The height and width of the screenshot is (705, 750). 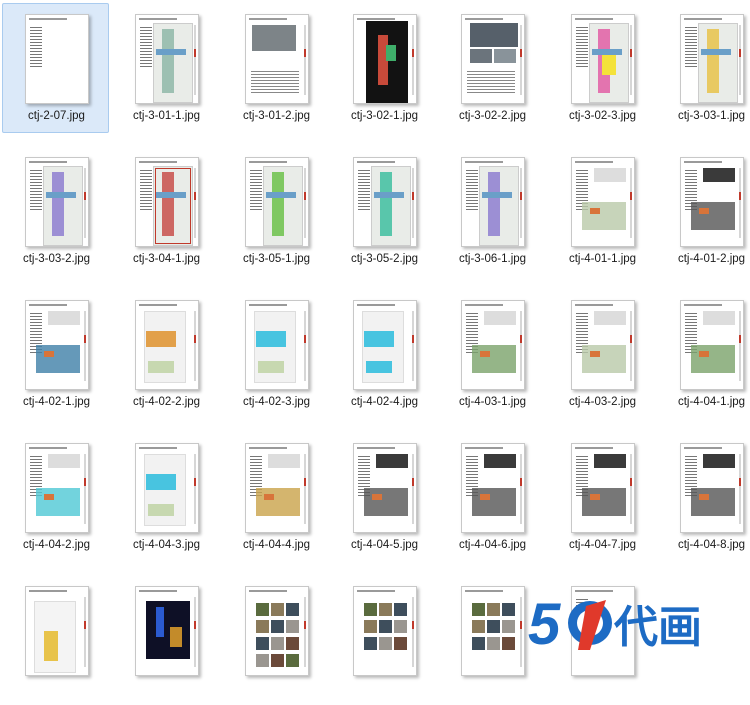 I want to click on file-name-label: ctj-3-04-1.jpg, so click(x=166, y=259).